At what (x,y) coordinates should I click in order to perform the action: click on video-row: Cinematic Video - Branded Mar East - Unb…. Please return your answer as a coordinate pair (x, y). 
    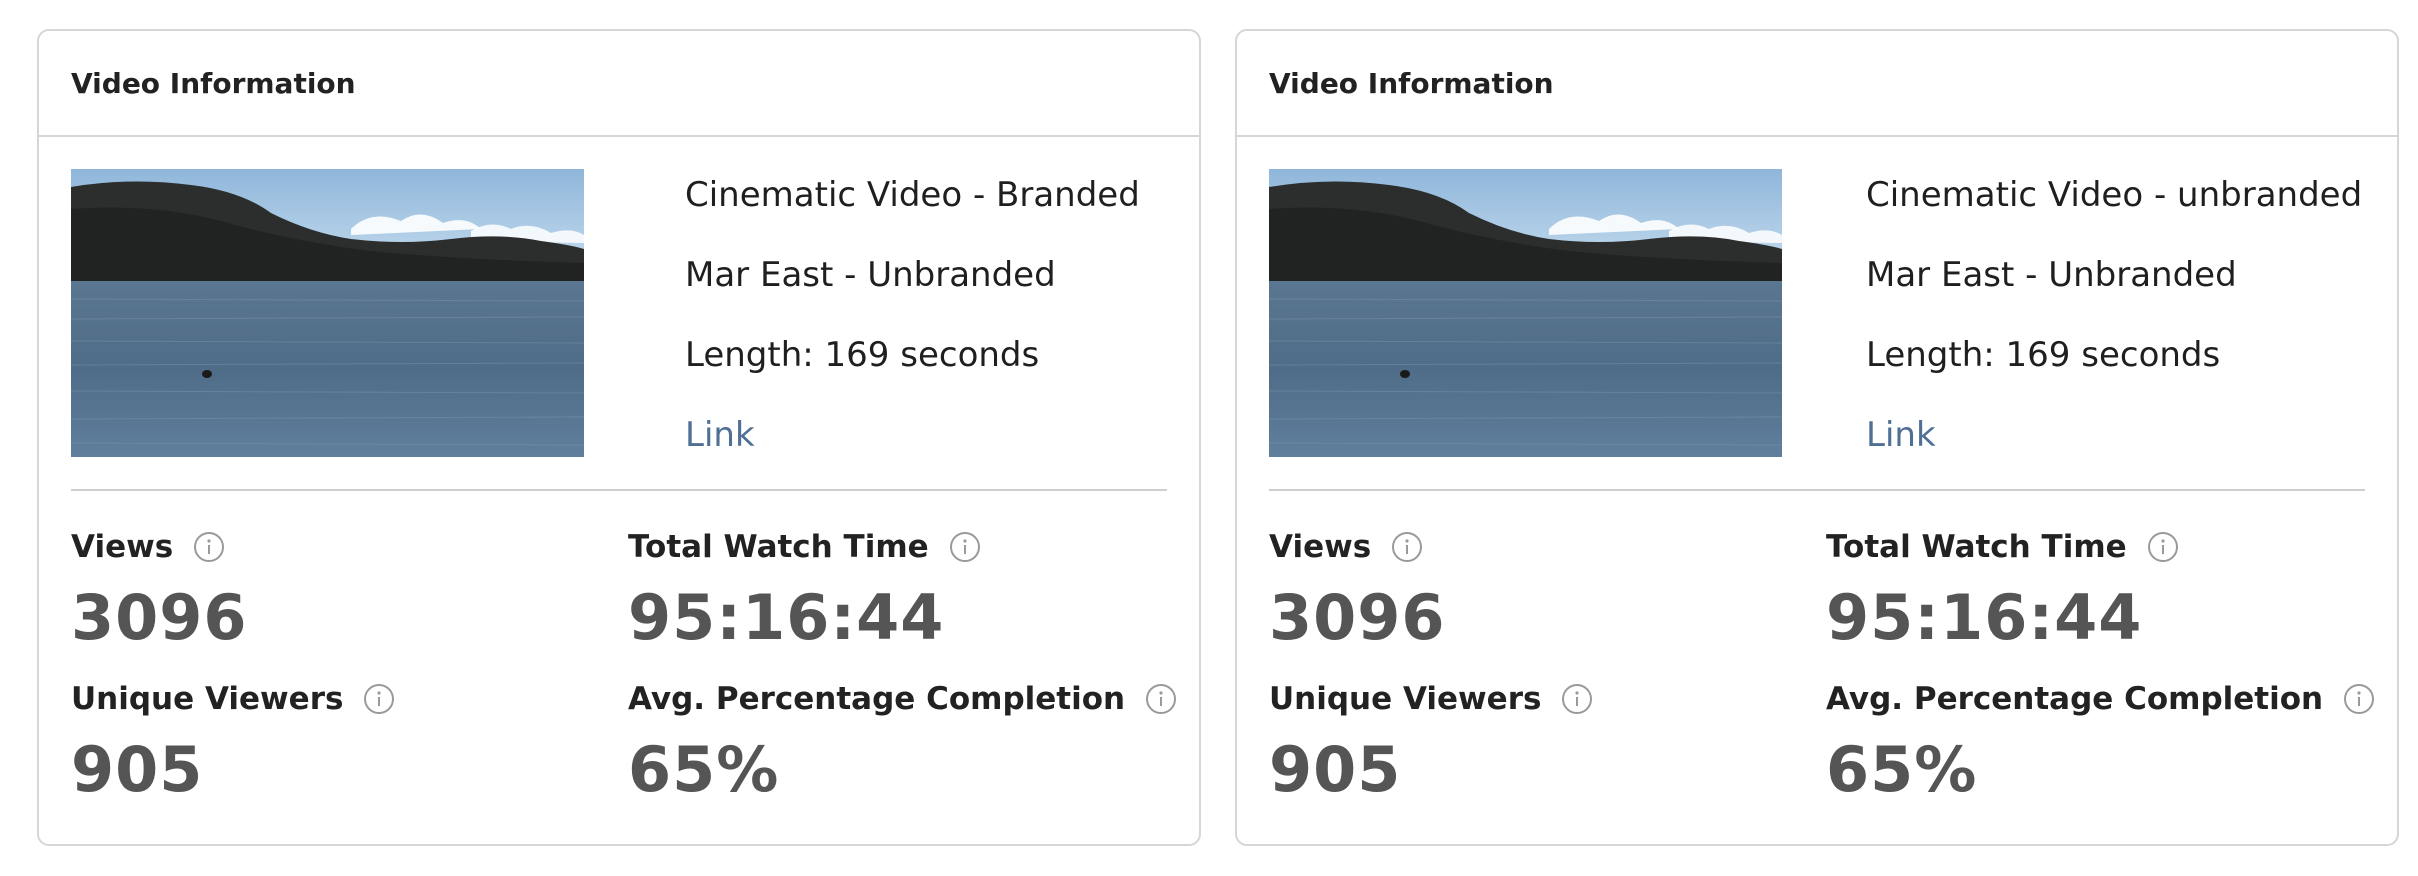
    Looking at the image, I should click on (619, 313).